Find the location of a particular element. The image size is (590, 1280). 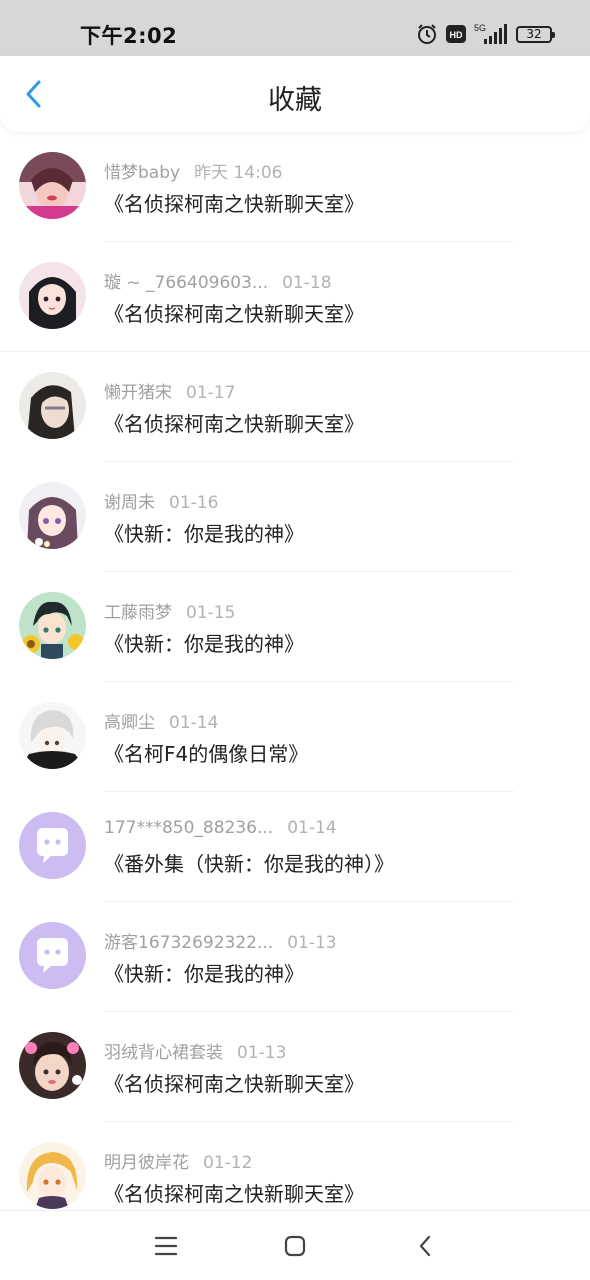

author-name: 谢周未 is located at coordinates (129, 500).